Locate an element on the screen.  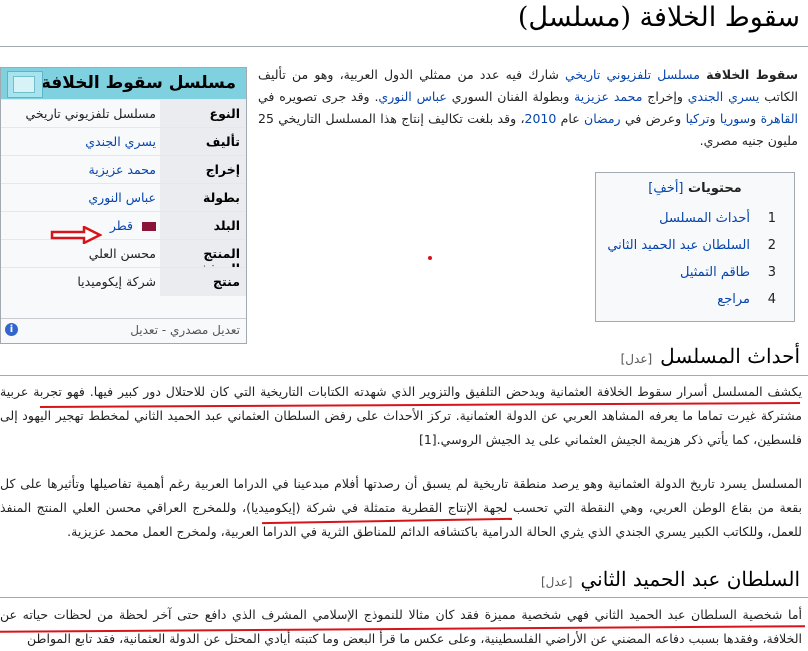
infobox-header: مسلسل سقوط الخلافة is located at coordinates (123, 83).